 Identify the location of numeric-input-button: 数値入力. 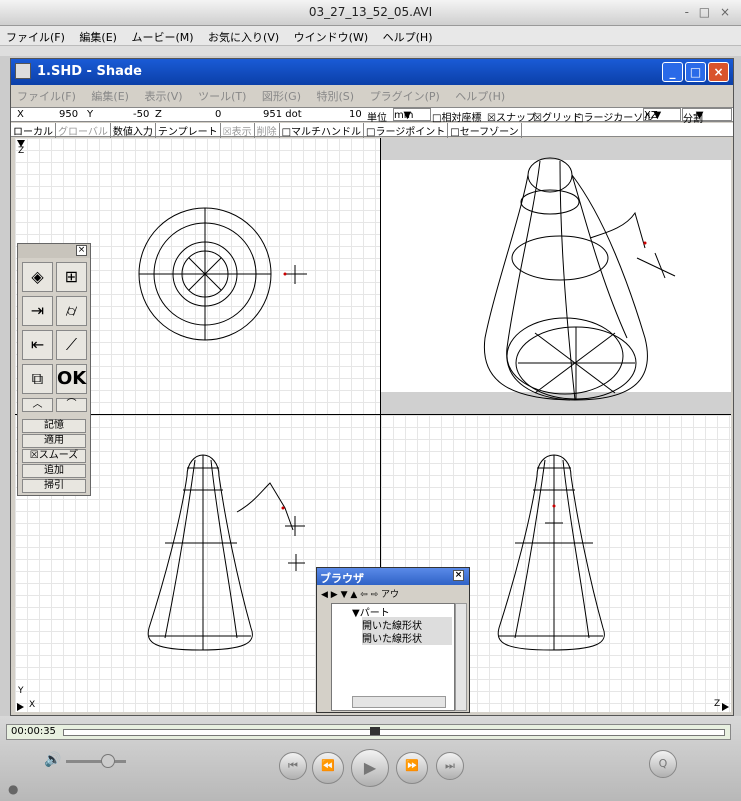
(133, 130).